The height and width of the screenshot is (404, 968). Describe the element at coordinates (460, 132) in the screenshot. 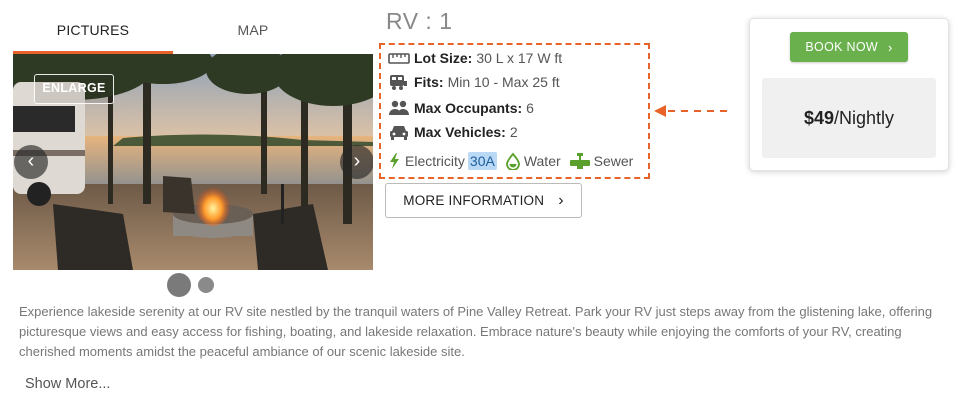

I see `max-vehicles-label: Max Vehicles:` at that location.